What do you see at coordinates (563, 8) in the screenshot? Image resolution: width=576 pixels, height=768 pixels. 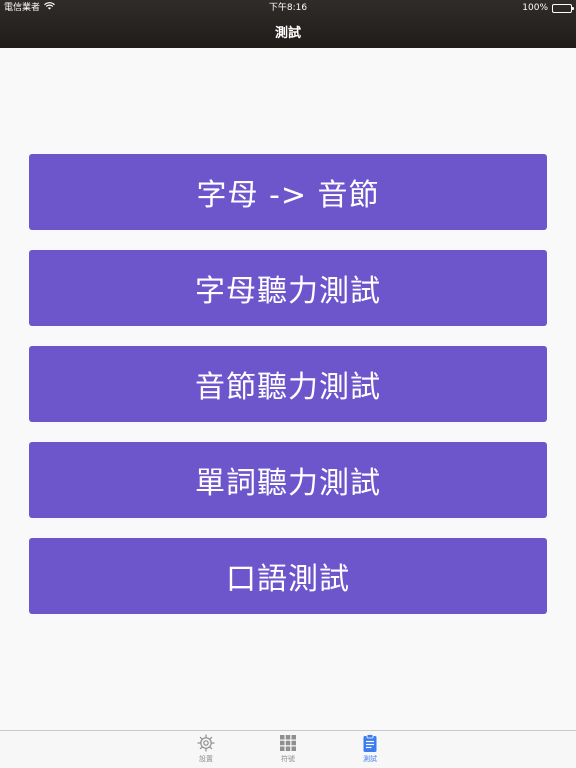 I see `battery-icon` at bounding box center [563, 8].